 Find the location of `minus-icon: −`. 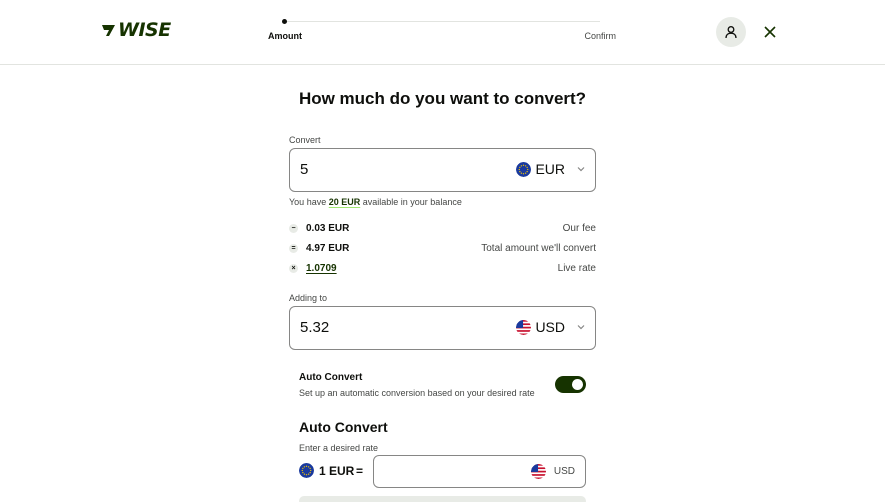

minus-icon: − is located at coordinates (293, 228).